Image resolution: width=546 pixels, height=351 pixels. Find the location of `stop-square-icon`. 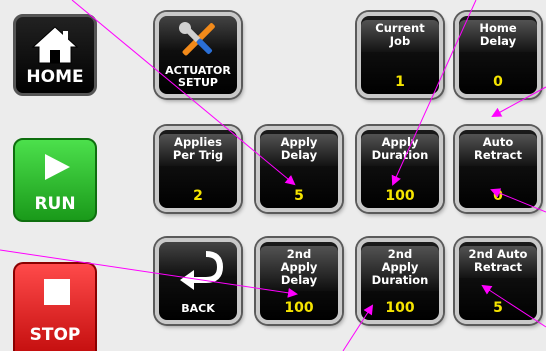

stop-square-icon is located at coordinates (57, 292).